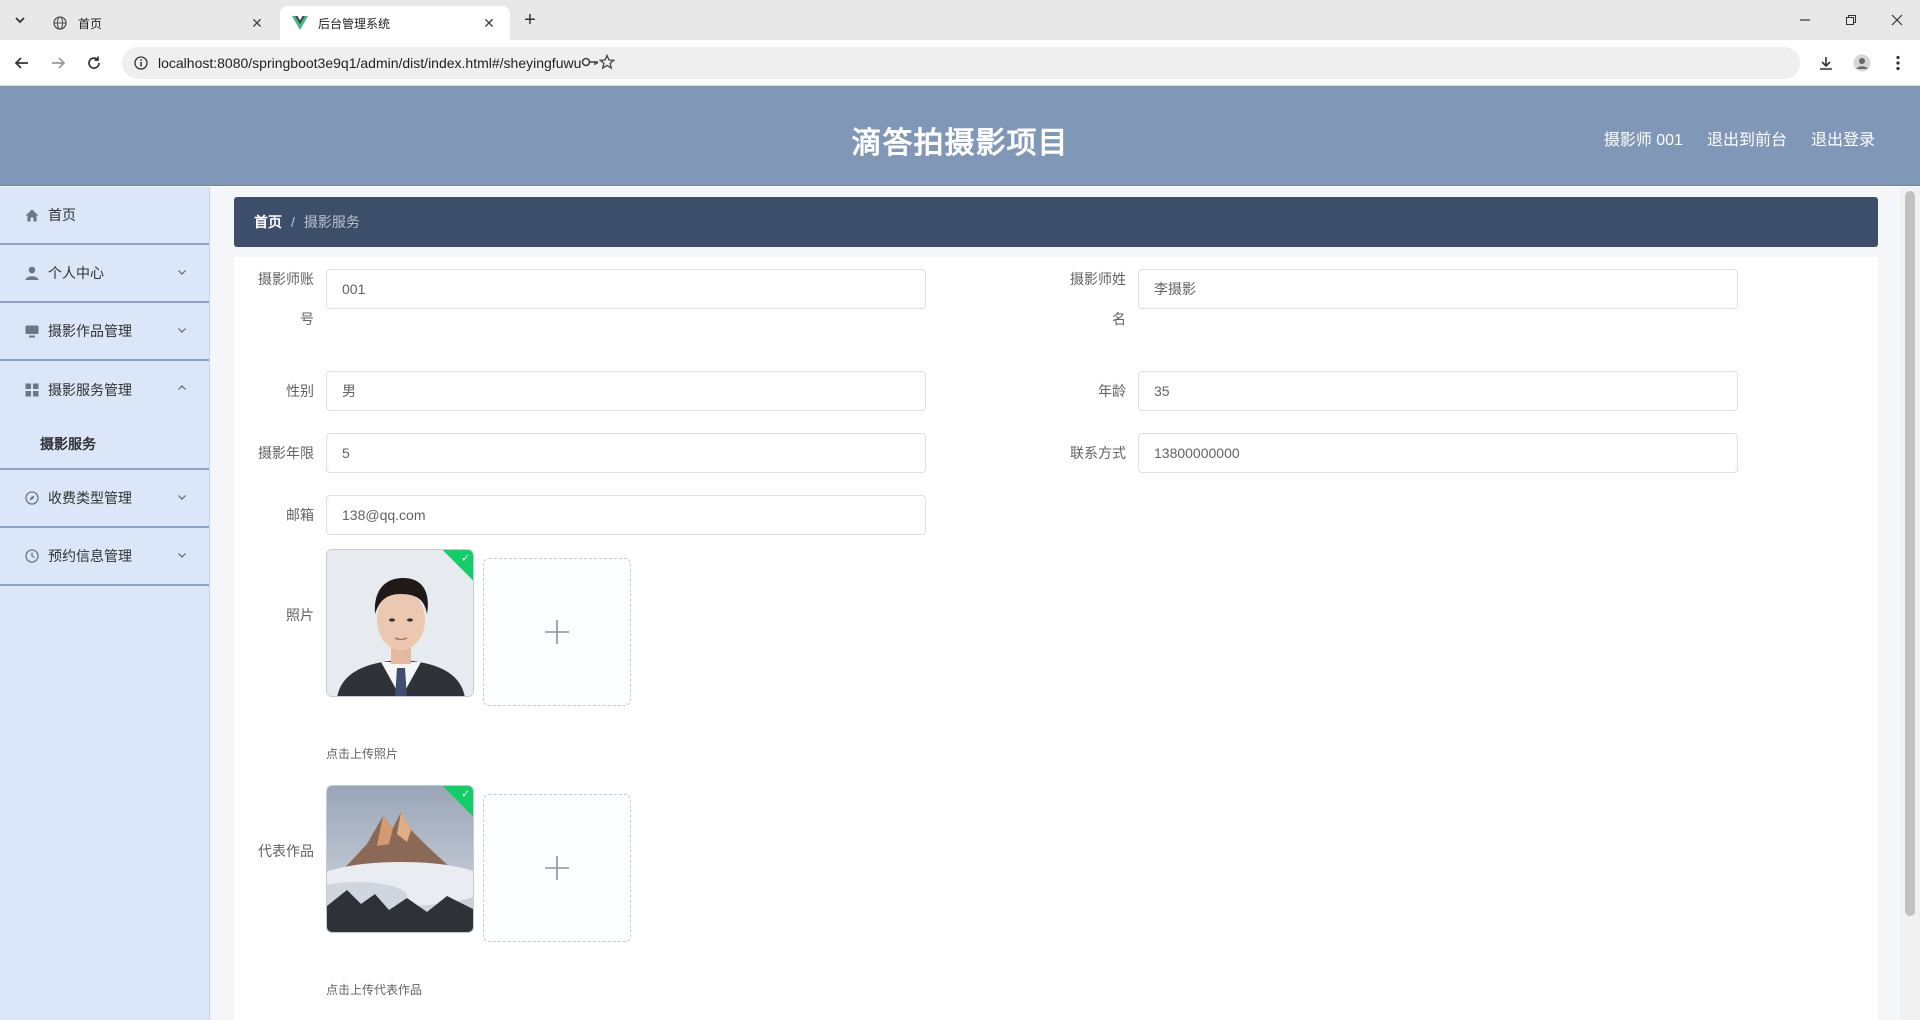 The width and height of the screenshot is (1920, 1020). What do you see at coordinates (1747, 138) in the screenshot?
I see `exit-to-front-link: 退出到前台` at bounding box center [1747, 138].